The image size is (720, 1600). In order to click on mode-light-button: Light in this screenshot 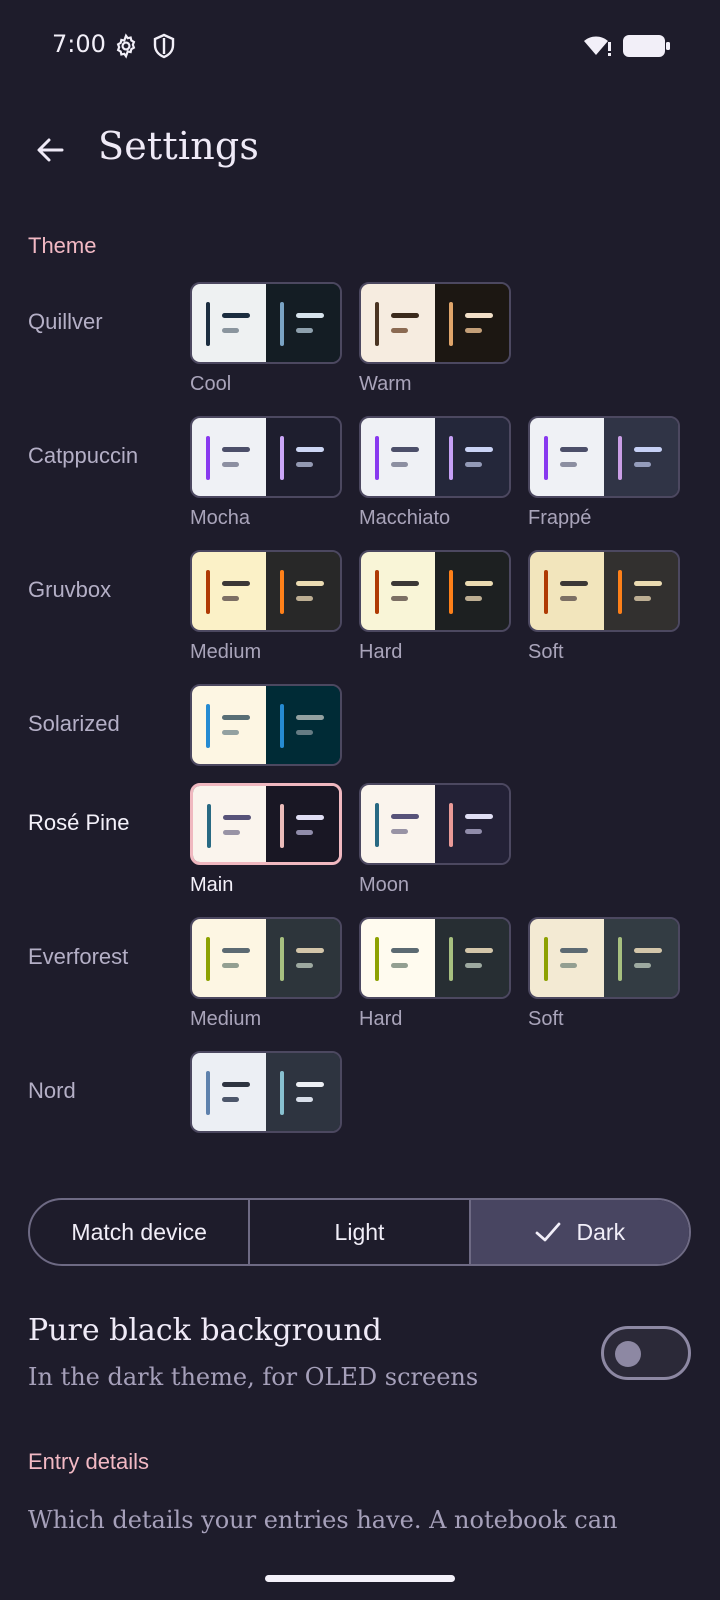, I will do `click(360, 1232)`.